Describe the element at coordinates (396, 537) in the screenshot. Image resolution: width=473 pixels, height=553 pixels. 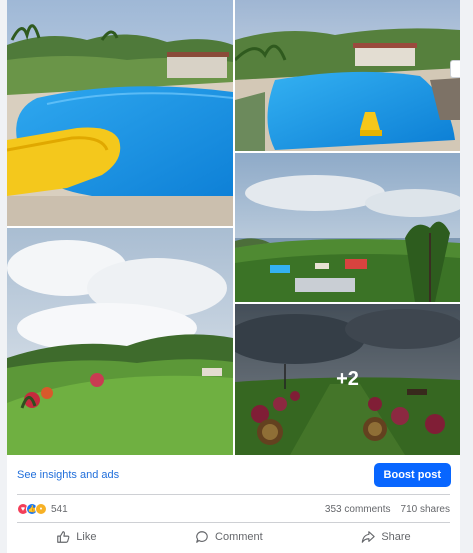
I see `share-label: Share` at that location.